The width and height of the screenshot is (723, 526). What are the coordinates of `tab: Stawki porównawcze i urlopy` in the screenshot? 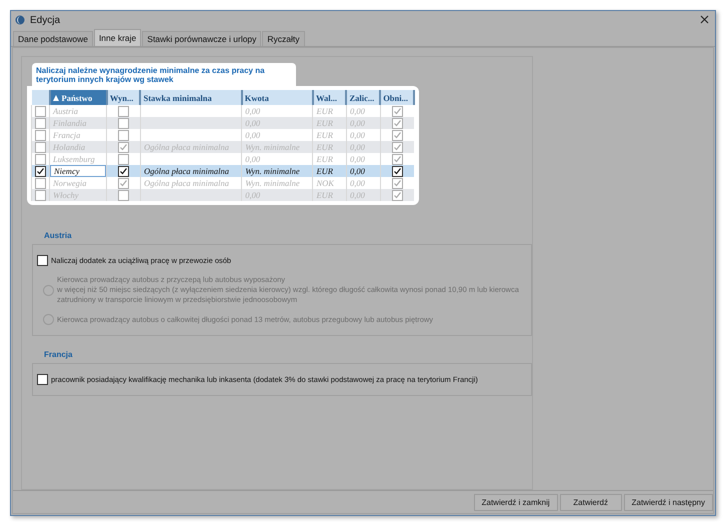 It's located at (202, 38).